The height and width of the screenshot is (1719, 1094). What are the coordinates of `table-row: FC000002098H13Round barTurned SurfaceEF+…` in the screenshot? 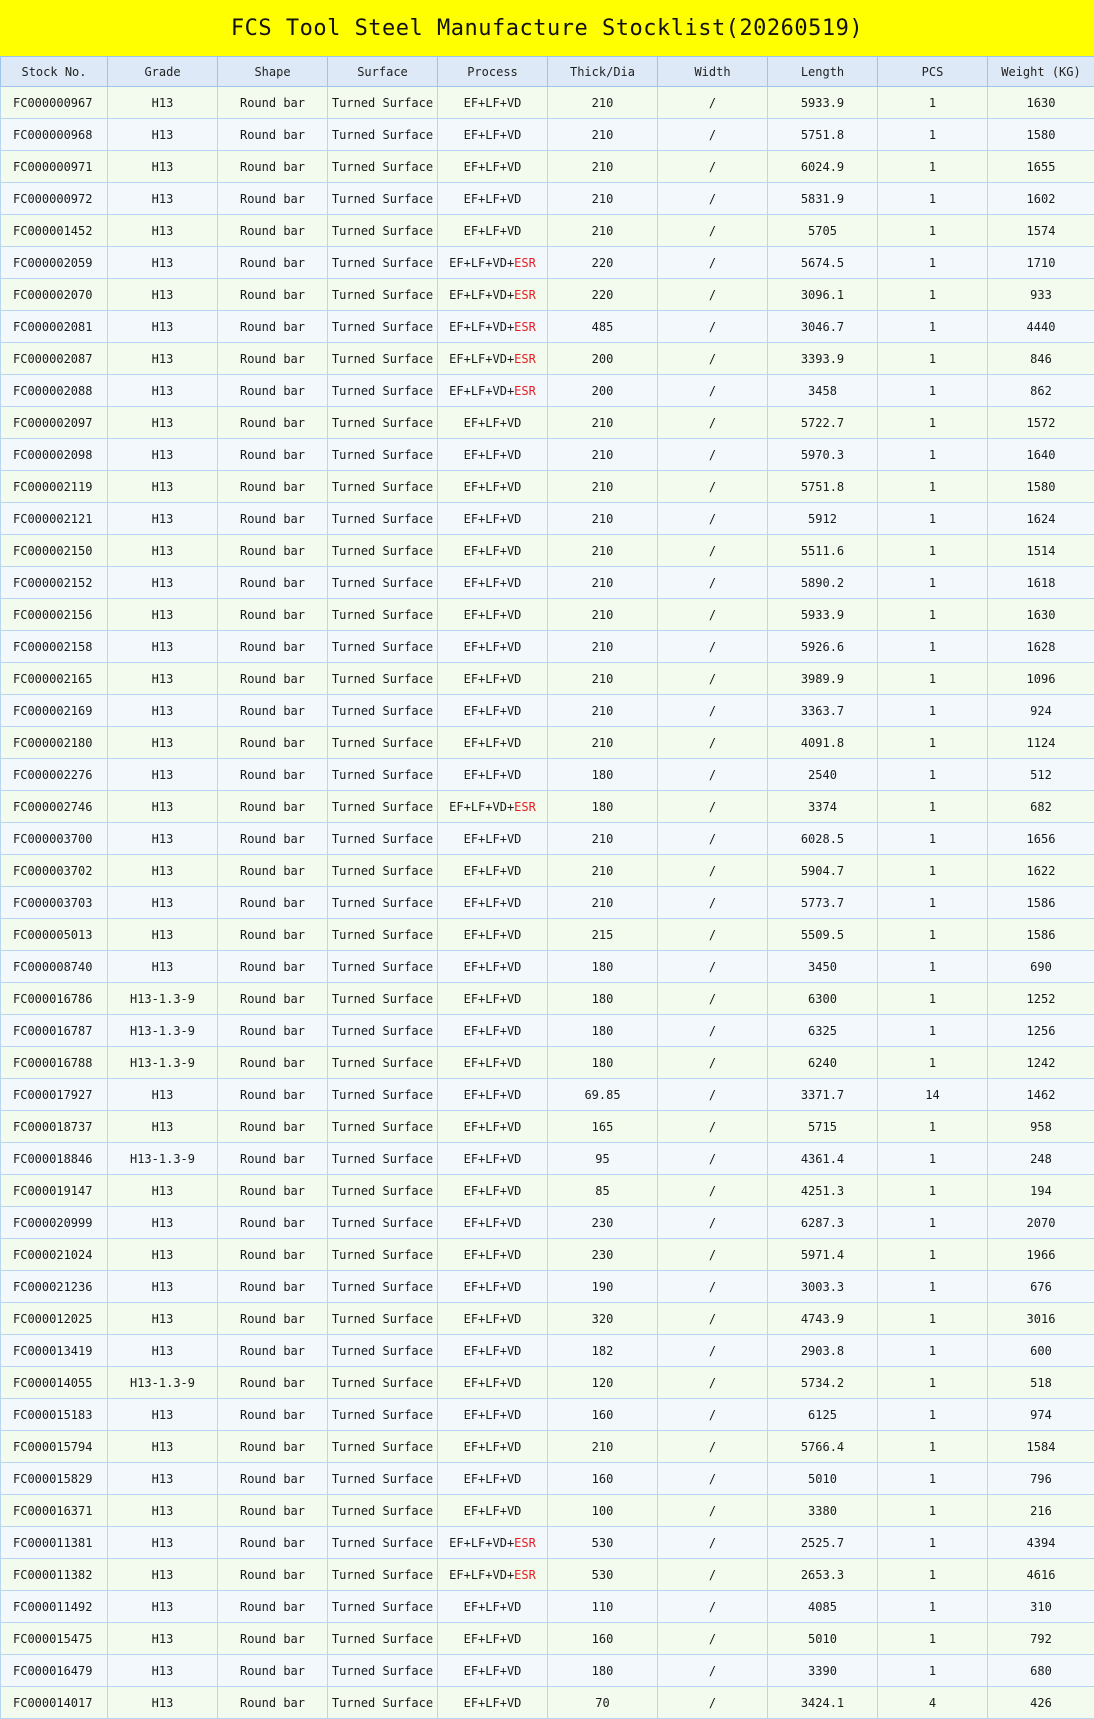 It's located at (547, 455).